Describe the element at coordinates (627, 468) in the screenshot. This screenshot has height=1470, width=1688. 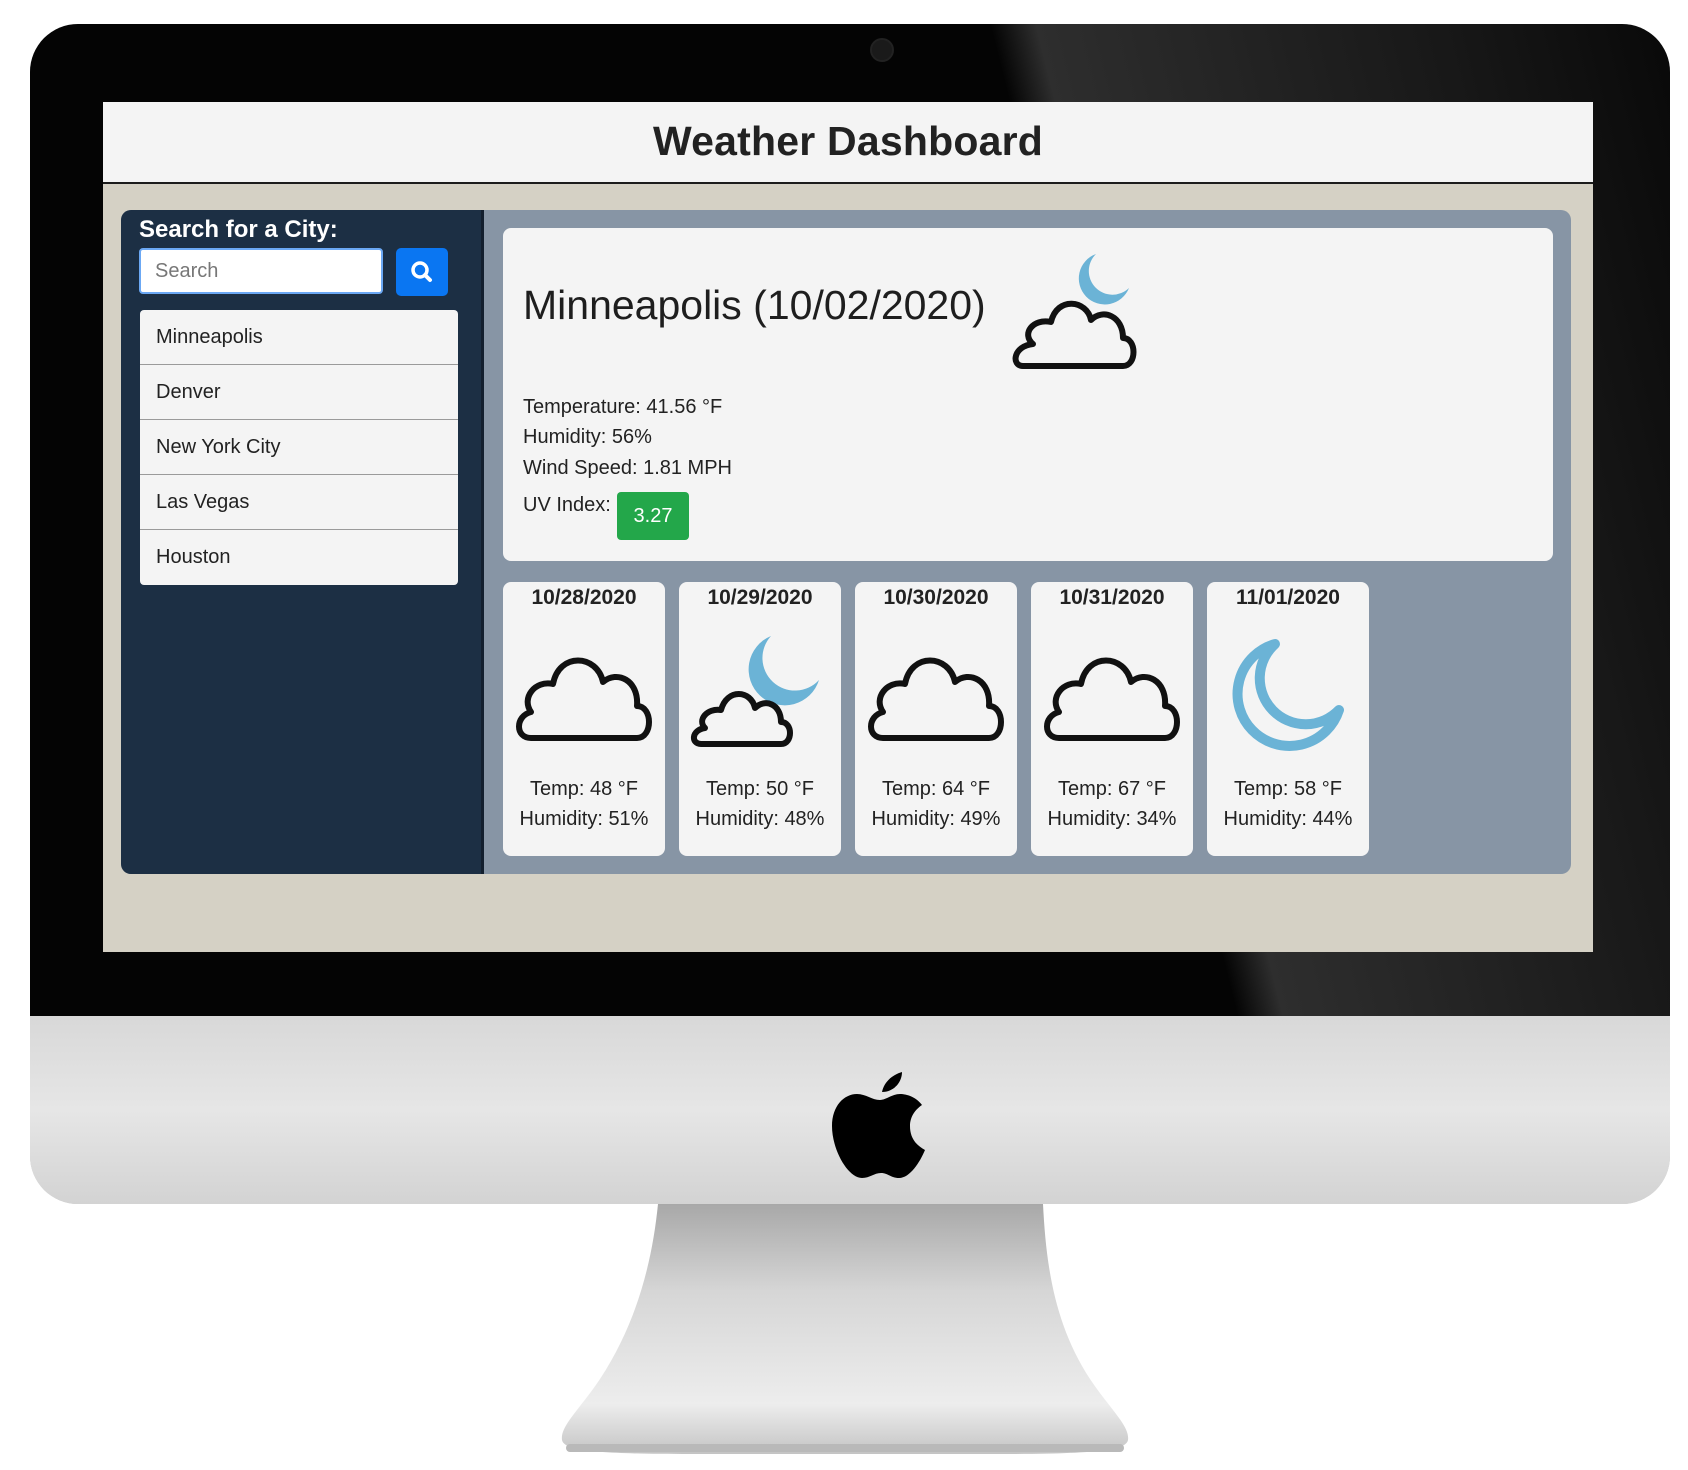
I see `current-wind-speed: Wind Speed: 1.81 MPH` at that location.